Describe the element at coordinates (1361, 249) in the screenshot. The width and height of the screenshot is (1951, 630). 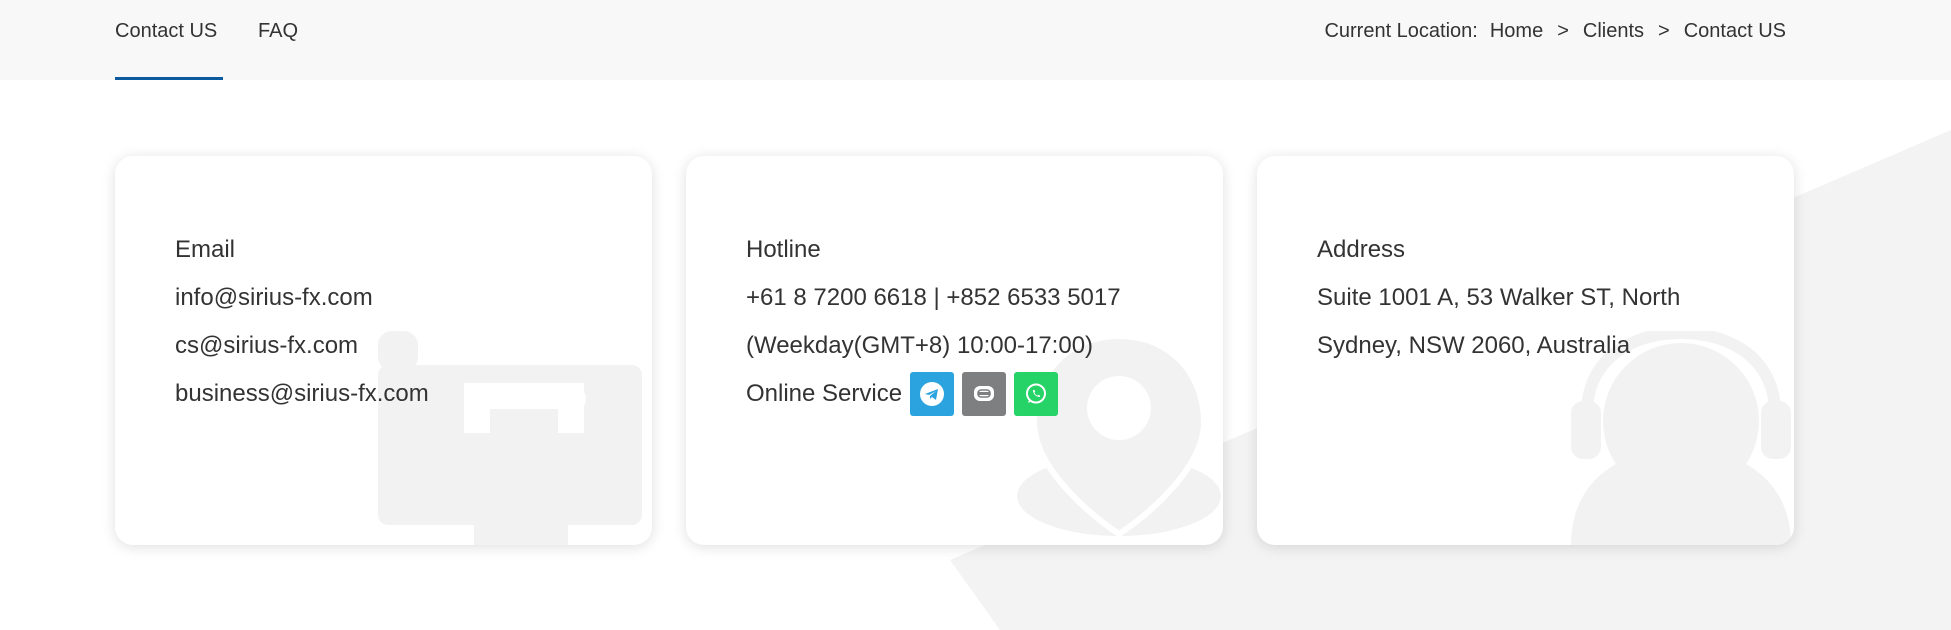
I see `address-title: Address` at that location.